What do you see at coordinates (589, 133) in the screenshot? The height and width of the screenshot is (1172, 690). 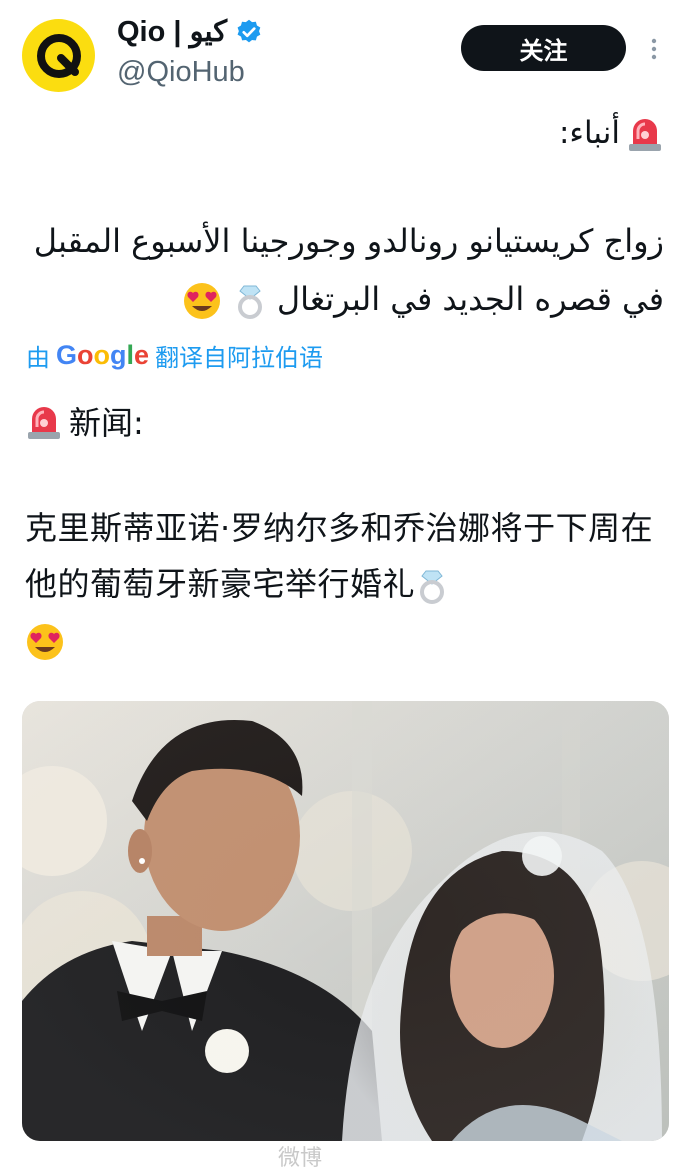 I see `arabic-heading-text: أنباء:` at bounding box center [589, 133].